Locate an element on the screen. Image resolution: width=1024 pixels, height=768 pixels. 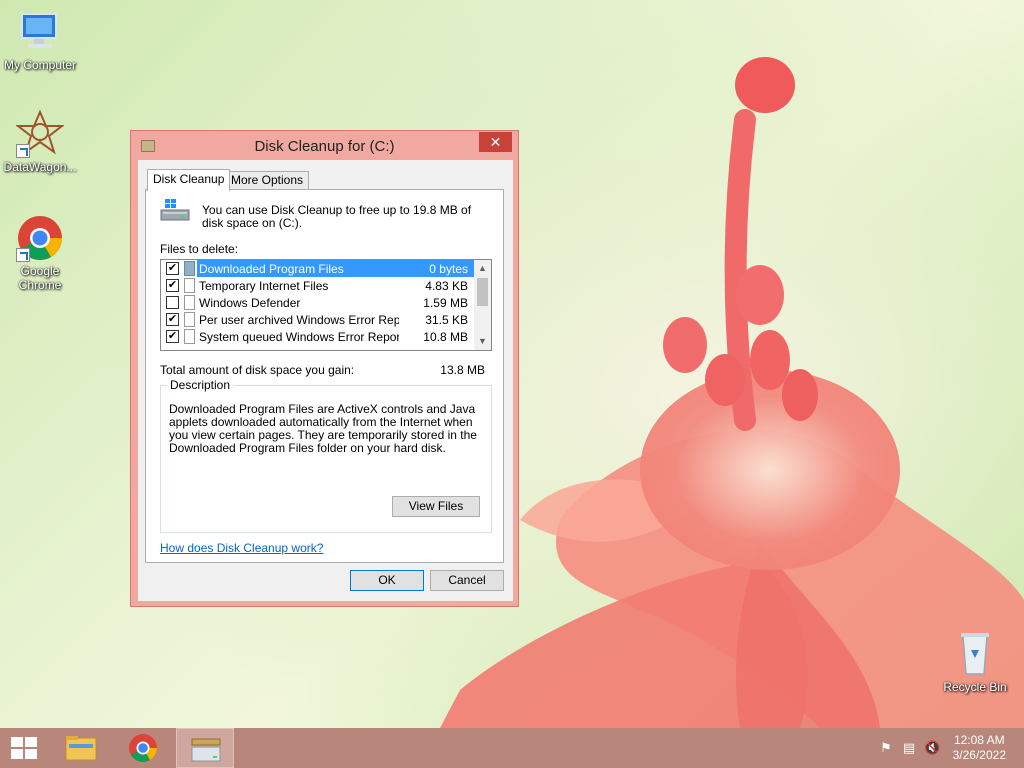
computer-icon is located at coordinates (40, 32).